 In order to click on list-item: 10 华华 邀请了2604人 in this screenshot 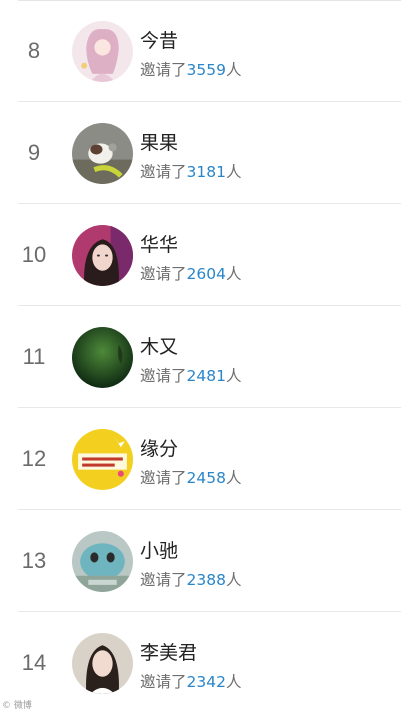, I will do `click(200, 255)`.